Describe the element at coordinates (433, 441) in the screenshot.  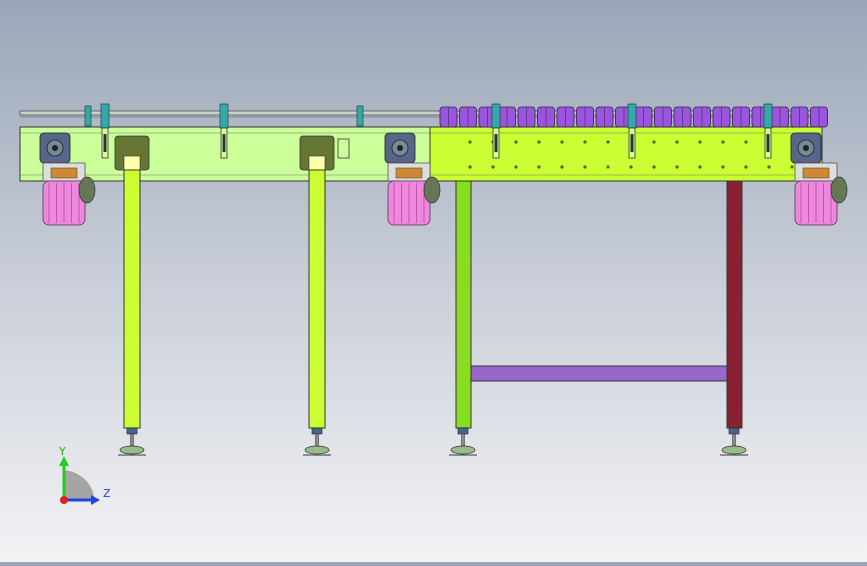
I see `leveling-feet` at that location.